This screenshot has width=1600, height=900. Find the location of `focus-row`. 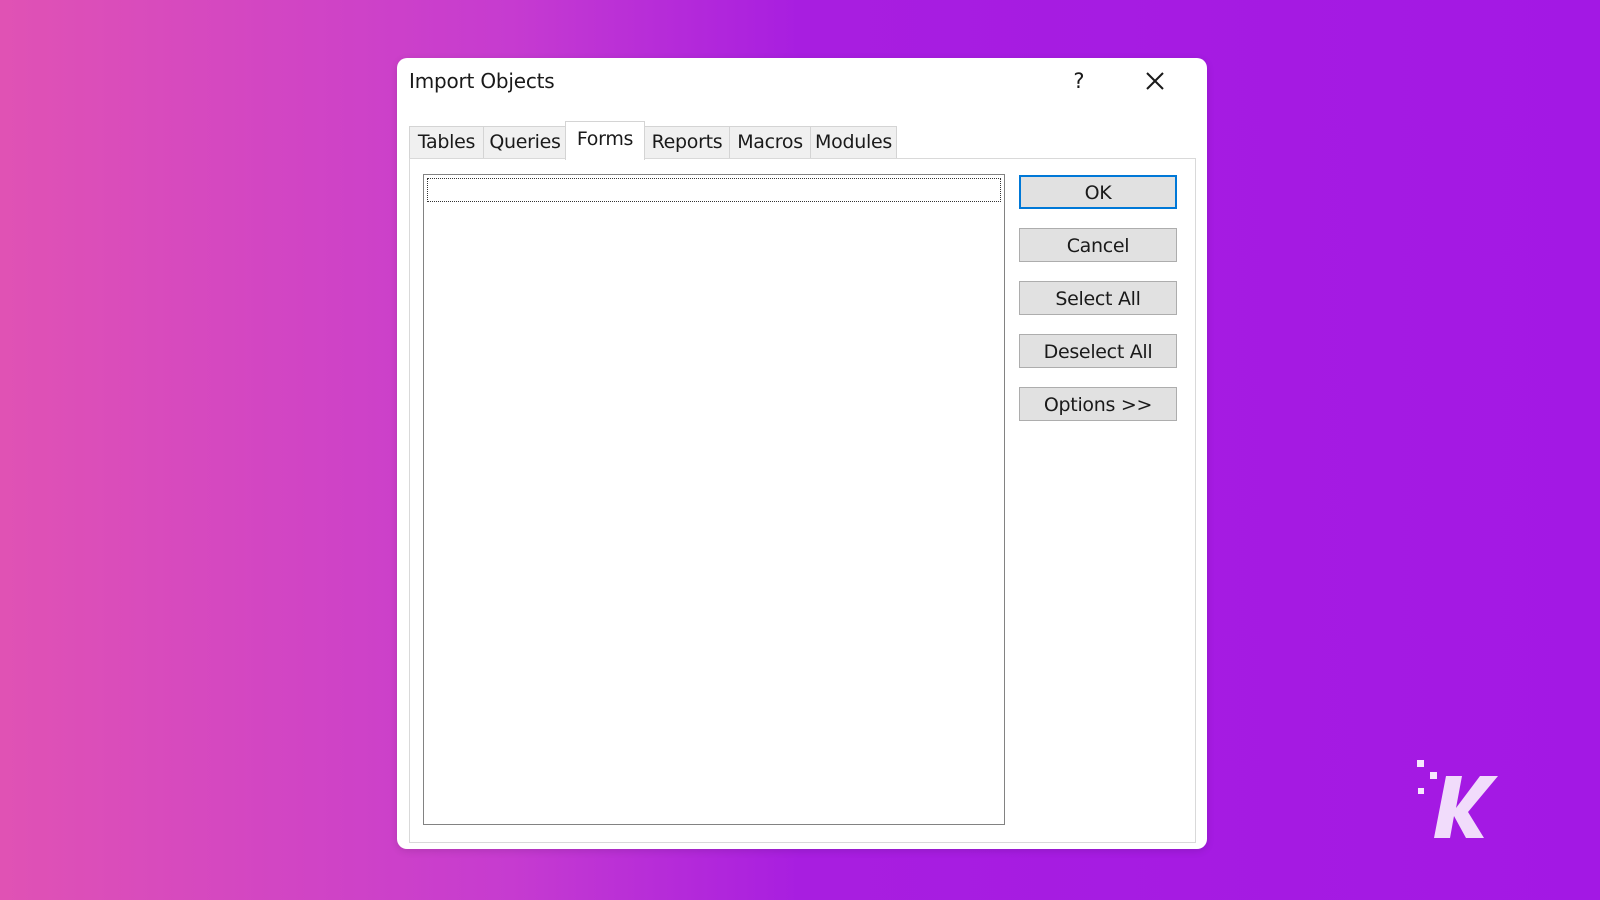

focus-row is located at coordinates (714, 190).